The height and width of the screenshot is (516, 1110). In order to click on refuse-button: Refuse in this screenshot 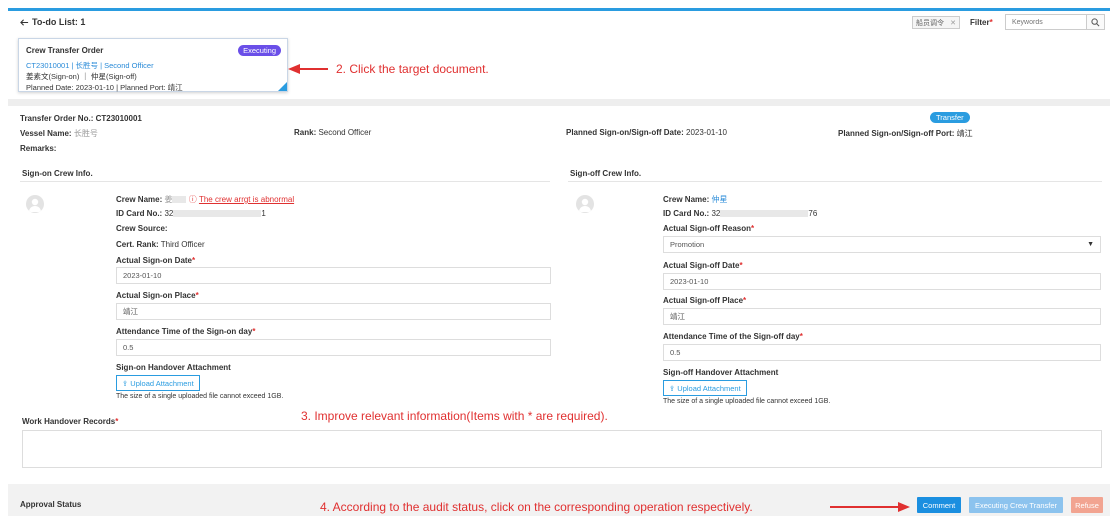, I will do `click(1087, 505)`.